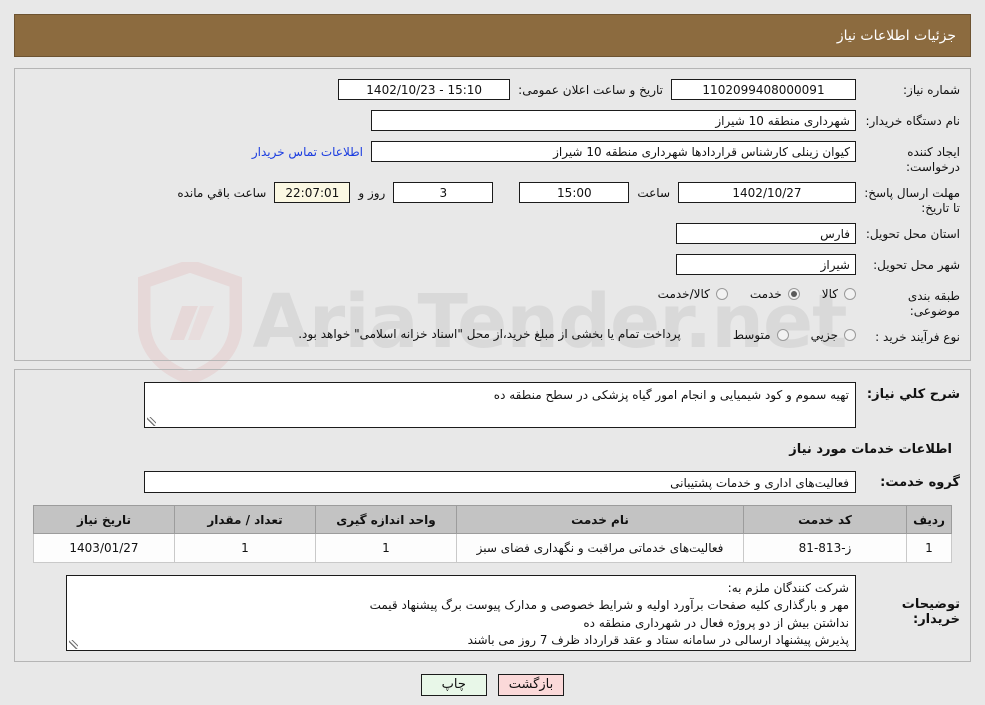 The height and width of the screenshot is (705, 985). I want to click on buyer-org-label: نام دستگاه خریدار:, so click(913, 121).